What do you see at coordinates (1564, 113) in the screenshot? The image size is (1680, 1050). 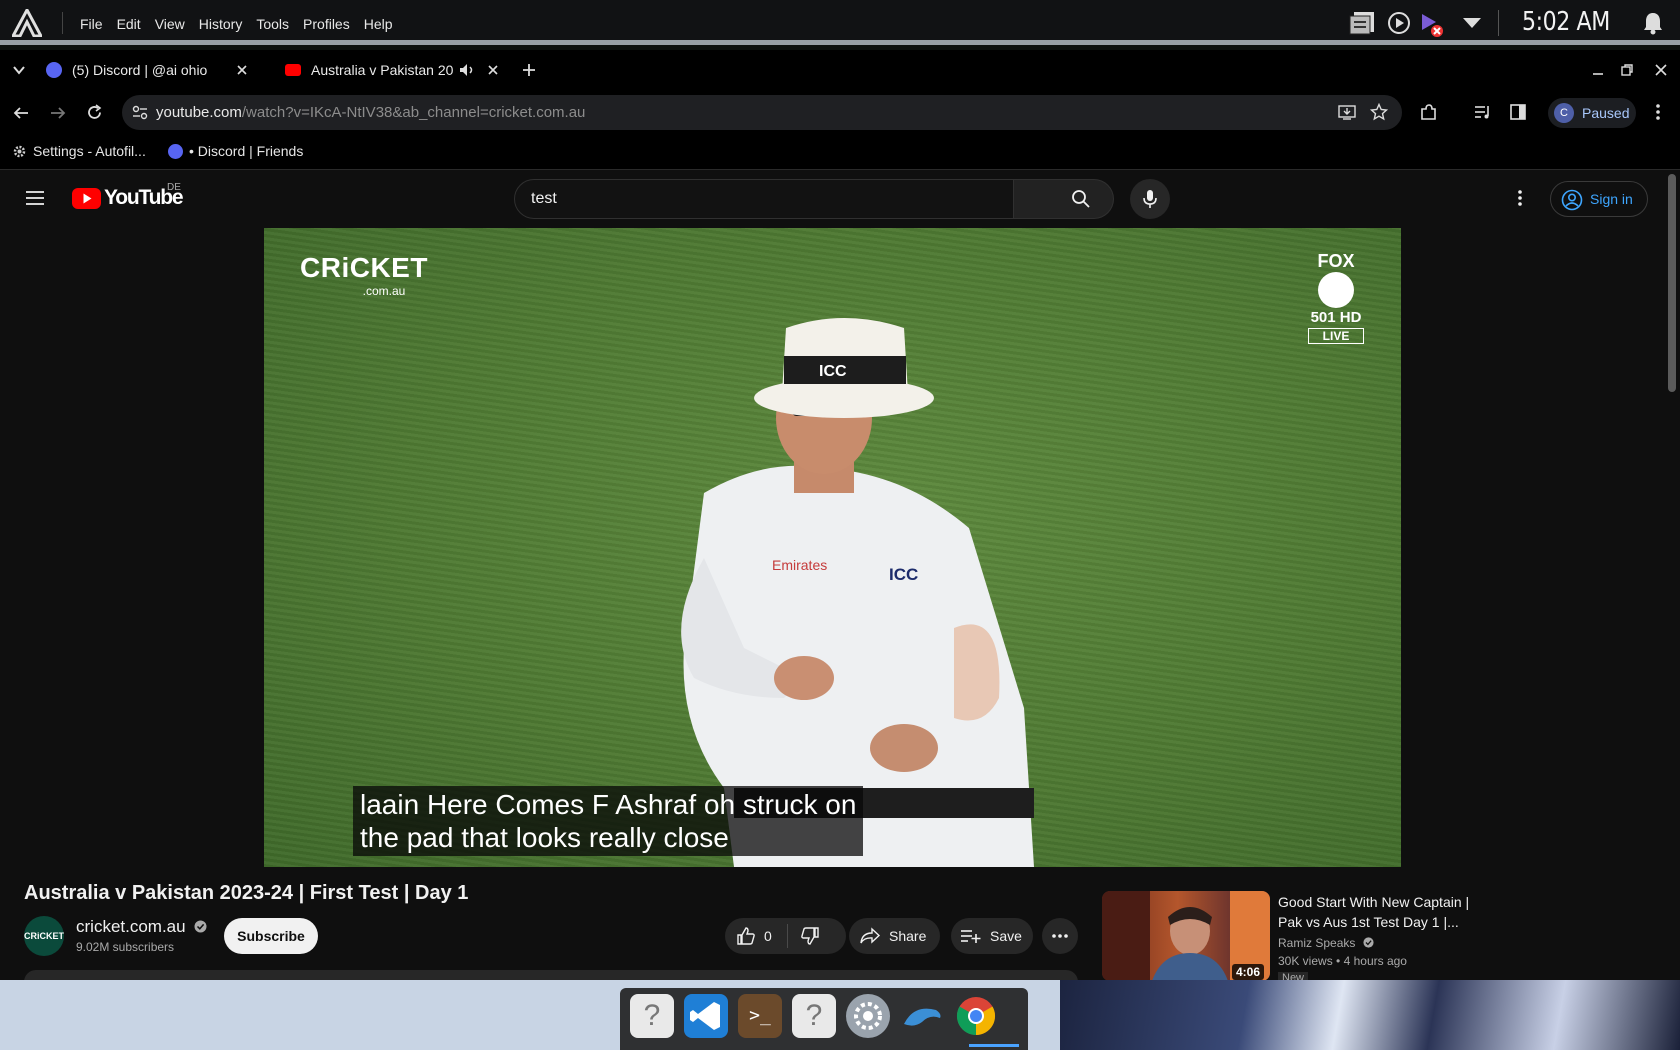 I see `avatar: C` at bounding box center [1564, 113].